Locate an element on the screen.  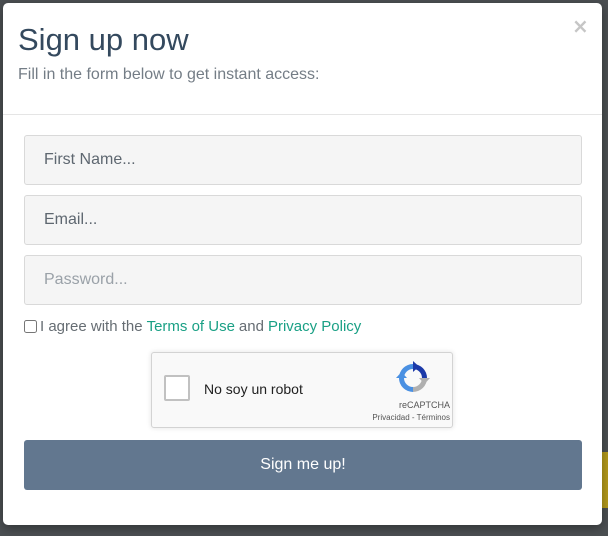
recaptcha-label: No soy un robot is located at coordinates (253, 389).